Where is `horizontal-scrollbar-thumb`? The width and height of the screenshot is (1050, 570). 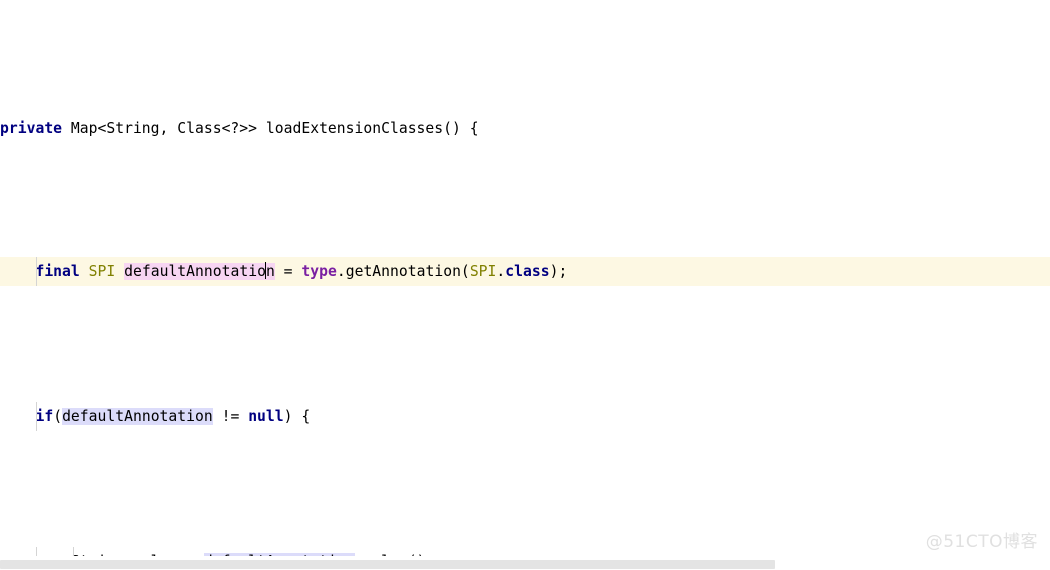
horizontal-scrollbar-thumb is located at coordinates (387, 564).